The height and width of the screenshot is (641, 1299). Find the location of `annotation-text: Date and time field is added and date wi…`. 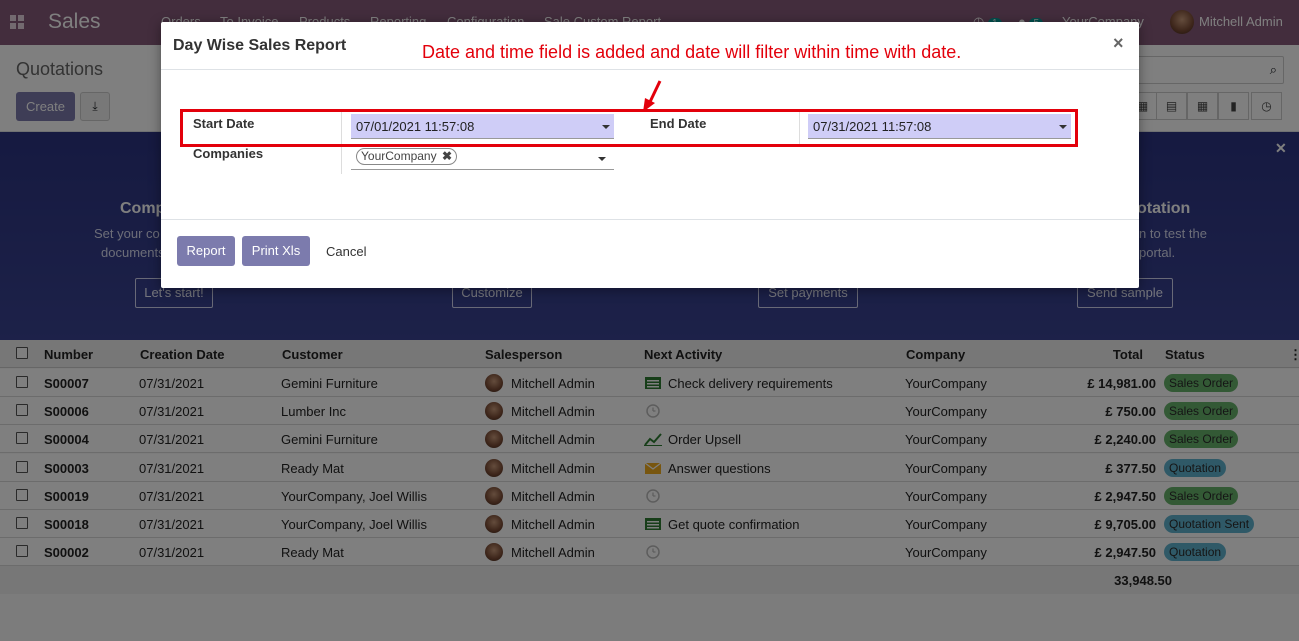

annotation-text: Date and time field is added and date wi… is located at coordinates (692, 52).